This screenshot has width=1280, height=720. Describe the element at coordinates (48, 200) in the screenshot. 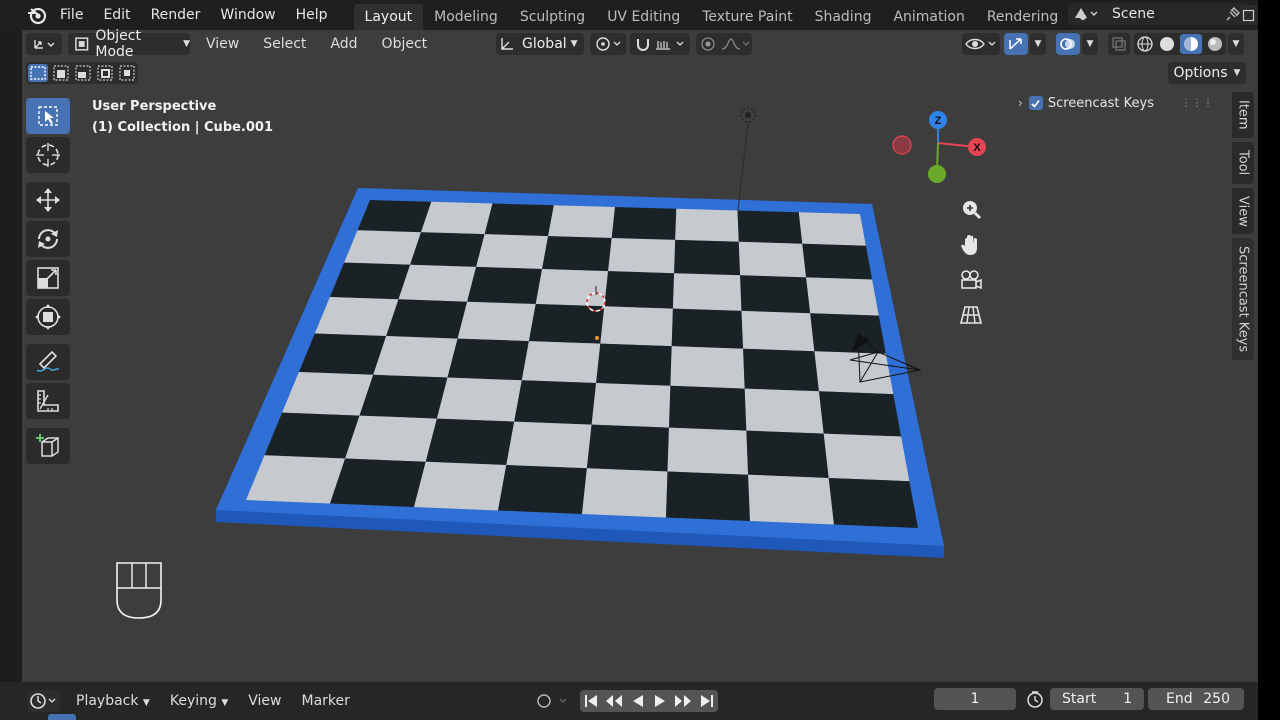

I see `move-tool` at that location.